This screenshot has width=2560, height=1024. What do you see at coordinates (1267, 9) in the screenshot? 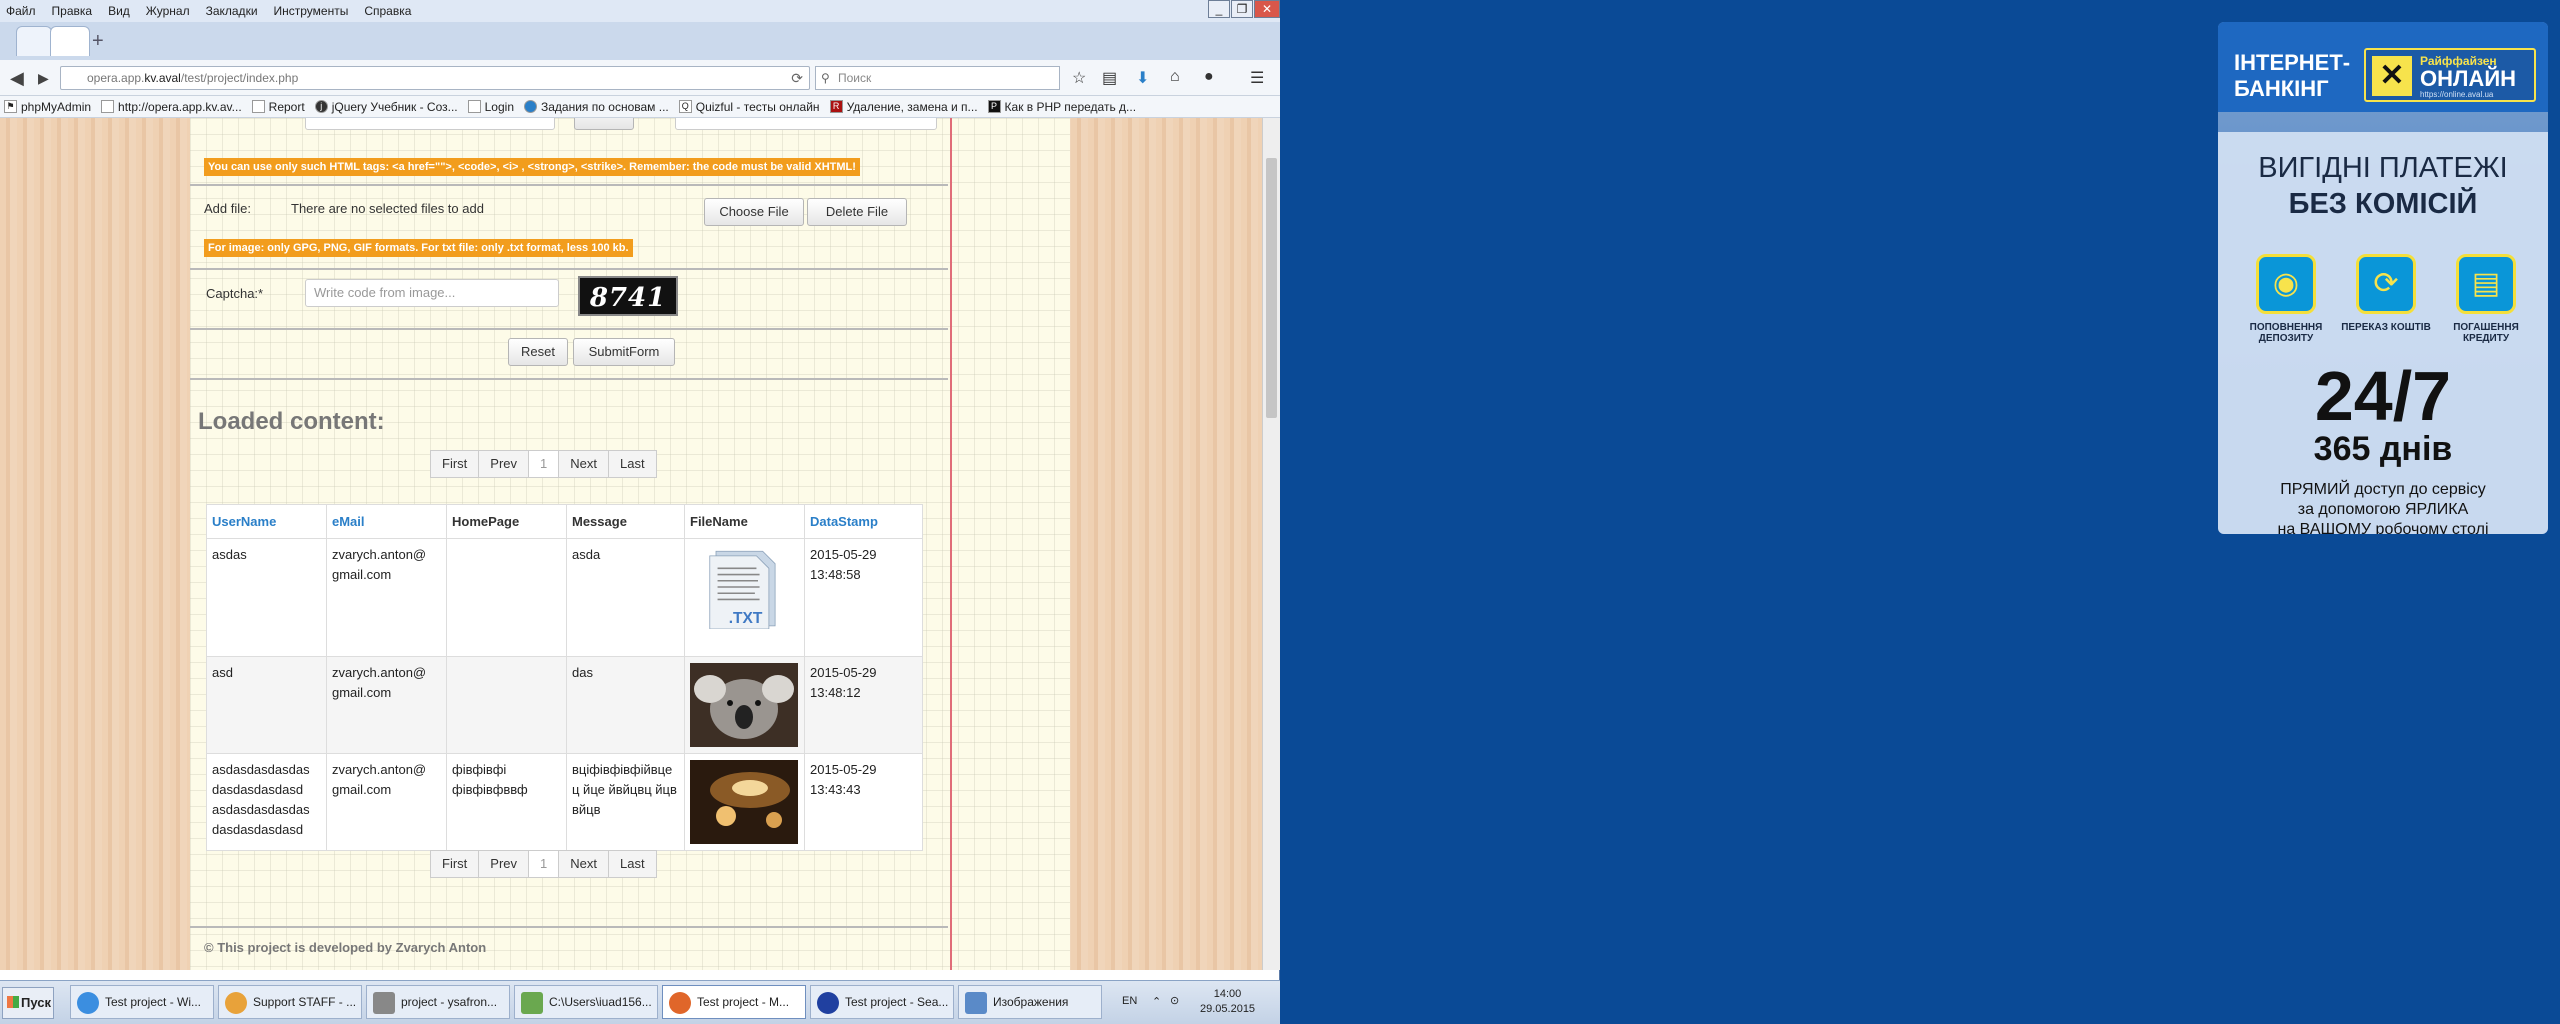
I see `close-icon: ✕` at bounding box center [1267, 9].